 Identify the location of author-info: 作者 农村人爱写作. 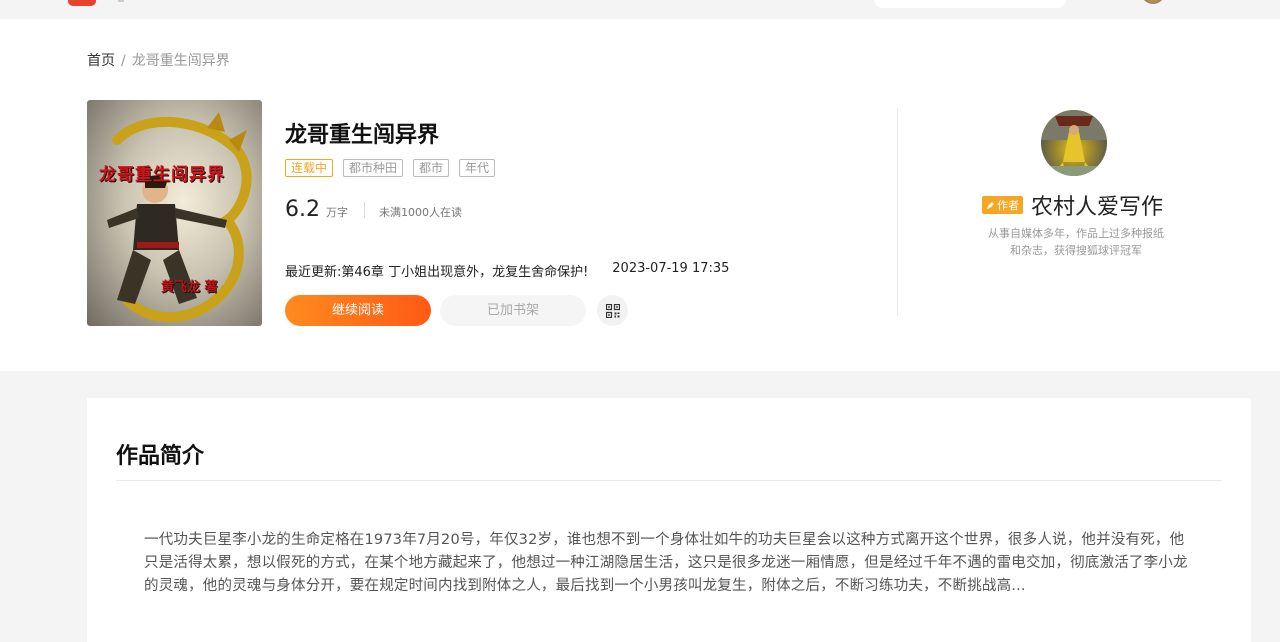
(1072, 205).